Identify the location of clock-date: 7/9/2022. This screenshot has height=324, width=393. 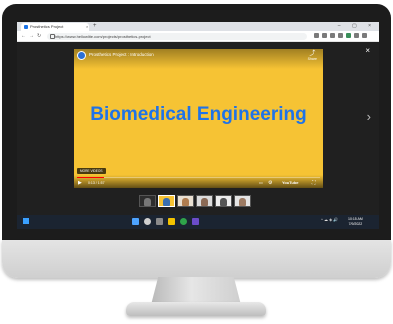
(355, 223).